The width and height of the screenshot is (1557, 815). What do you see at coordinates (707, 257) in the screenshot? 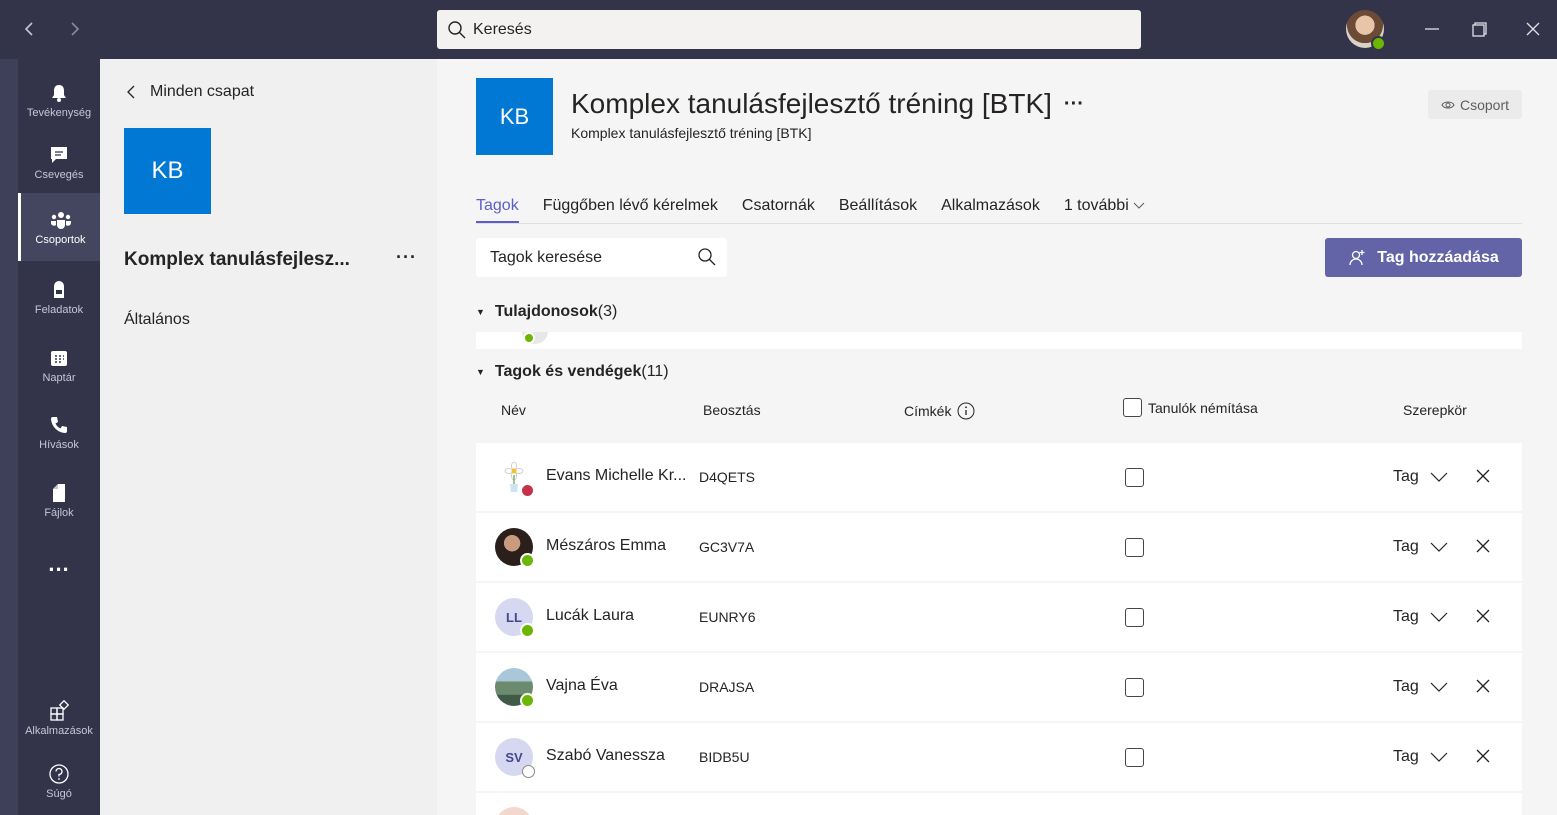
I see `search-icon` at bounding box center [707, 257].